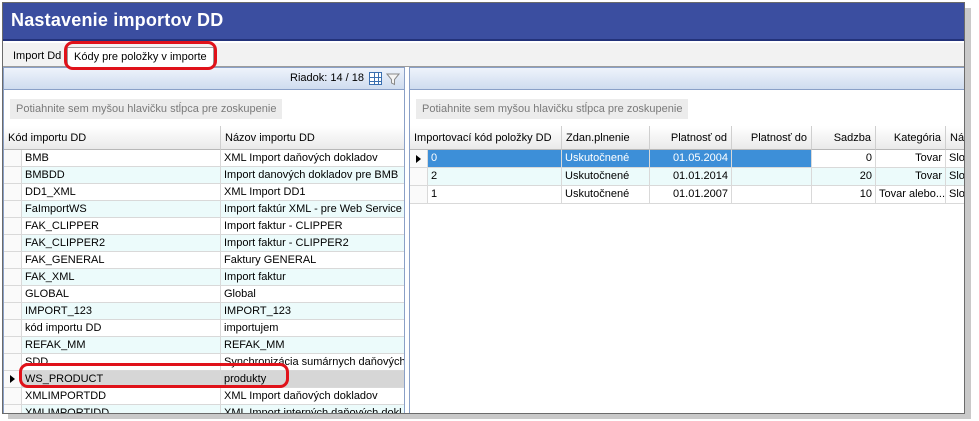 The height and width of the screenshot is (421, 979). I want to click on cell-sadzba: 10, so click(844, 195).